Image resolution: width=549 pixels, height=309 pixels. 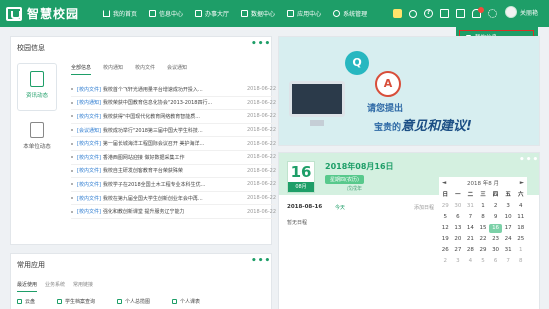 I want to click on tab-files: 校内文件, so click(x=145, y=69).